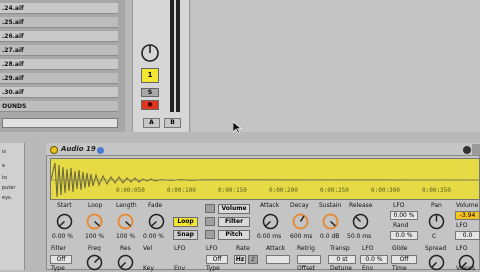 This screenshot has height=272, width=480. Describe the element at coordinates (150, 92) in the screenshot. I see `solo-button: S` at that location.